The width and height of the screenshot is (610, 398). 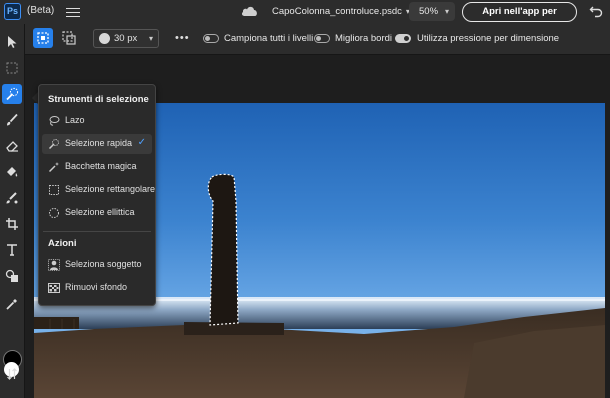 I want to click on healing-brush-tool, so click(x=12, y=198).